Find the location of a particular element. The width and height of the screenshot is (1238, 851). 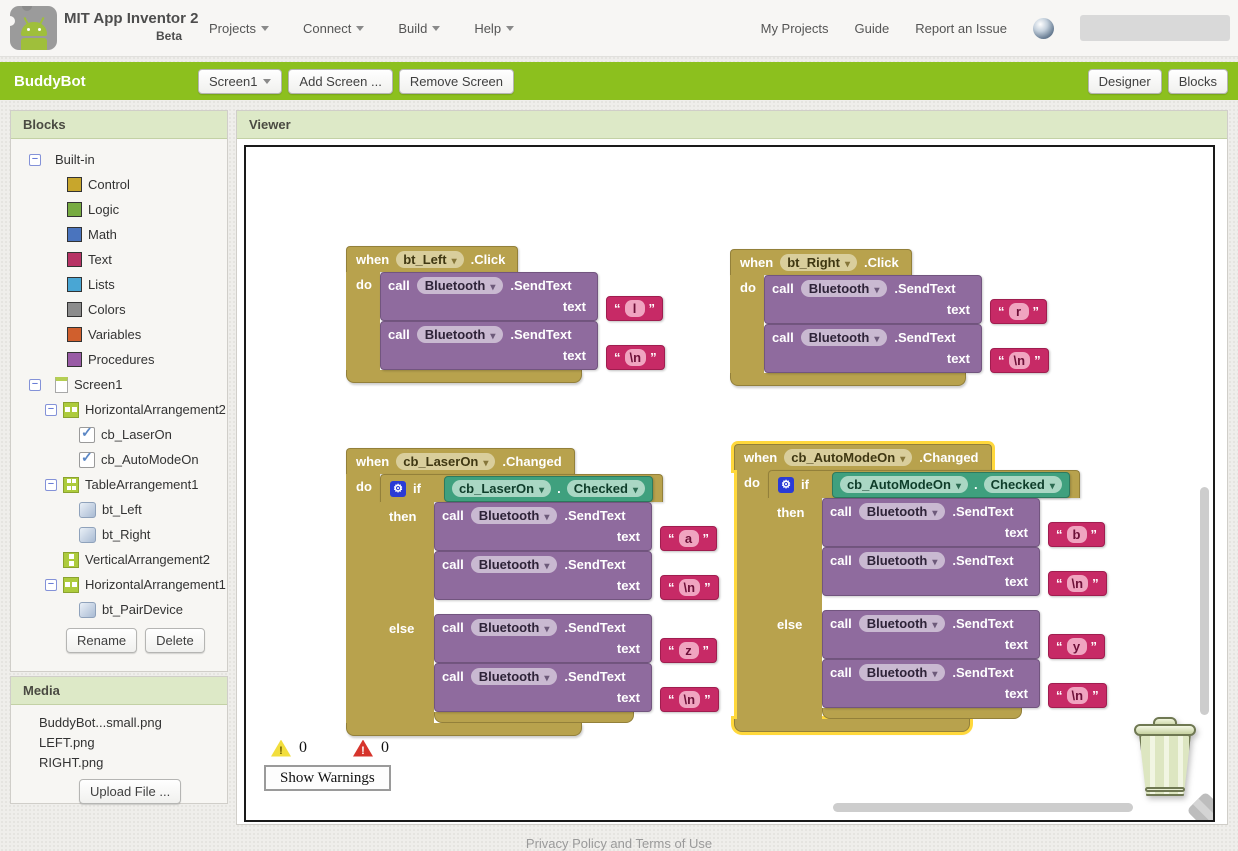

call-sendtext-block: call Bluetooth .SendText text z is located at coordinates (575, 638).